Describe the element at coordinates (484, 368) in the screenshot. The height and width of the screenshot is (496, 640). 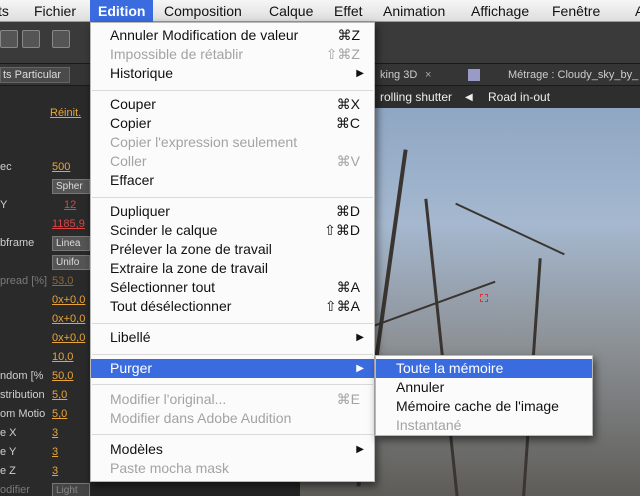
I see `submenu-item-all-memory: Toute la mémoire` at that location.